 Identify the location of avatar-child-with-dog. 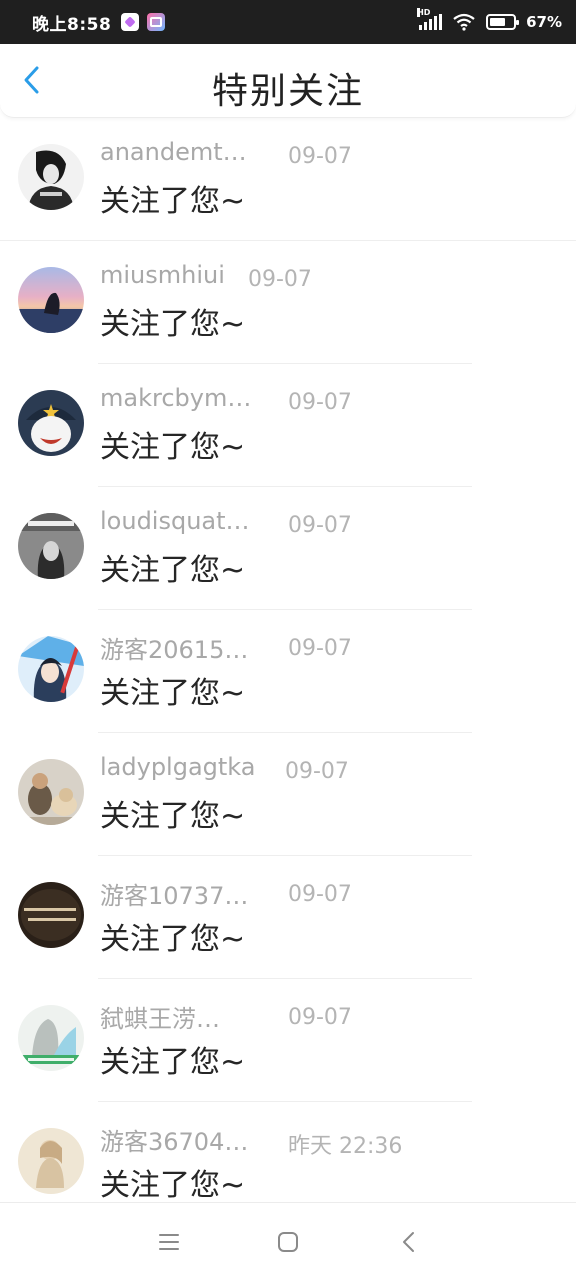
(51, 792).